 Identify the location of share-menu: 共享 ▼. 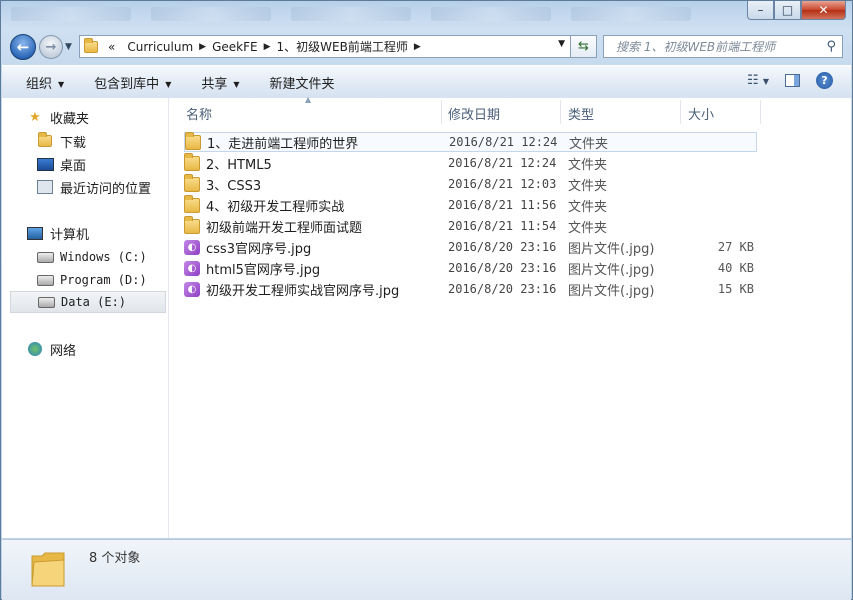
(220, 82).